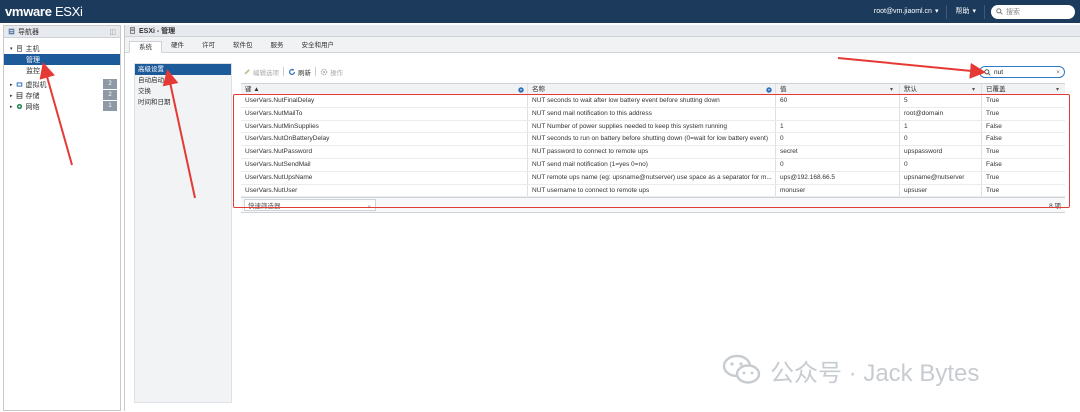  What do you see at coordinates (657, 71) in the screenshot?
I see `grid-toolbar: 编辑选项 刷新 操作` at bounding box center [657, 71].